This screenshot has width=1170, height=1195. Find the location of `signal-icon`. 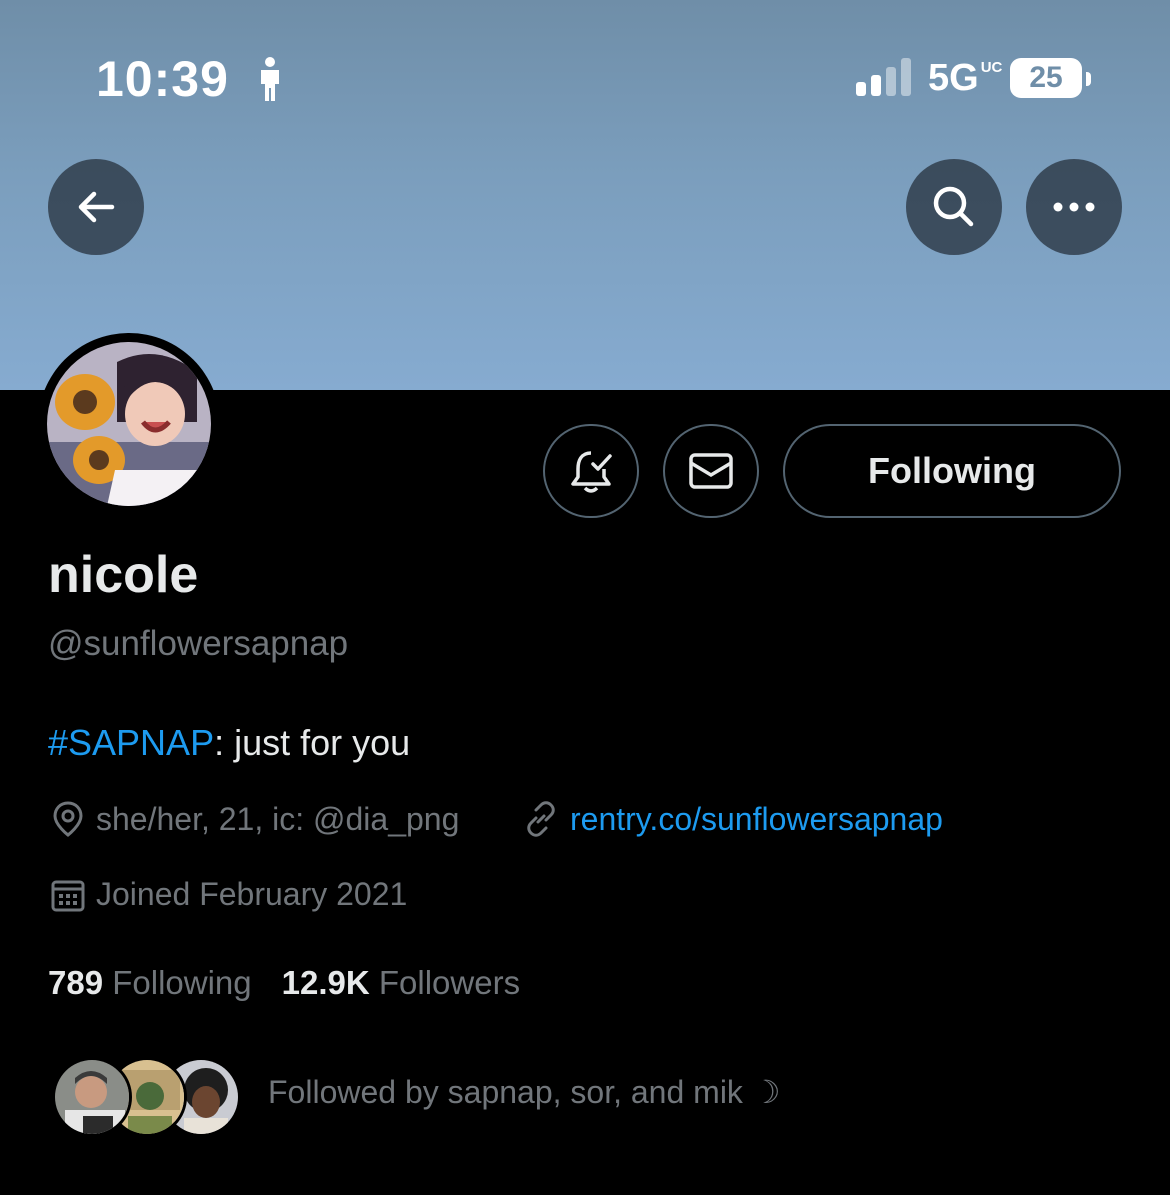

signal-icon is located at coordinates (883, 77).